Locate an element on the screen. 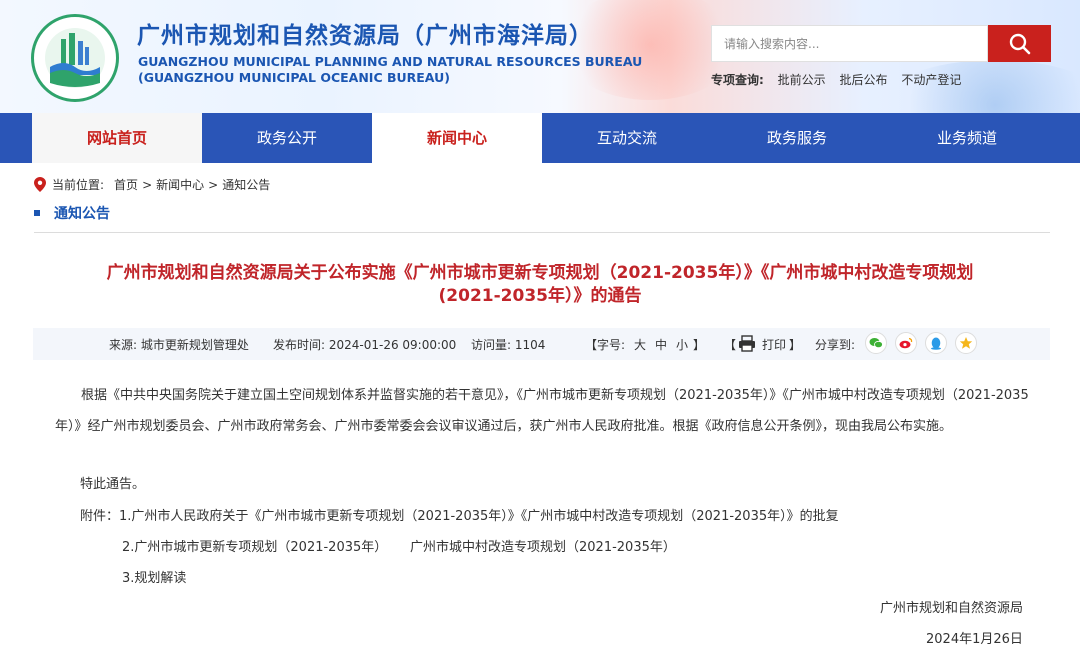  breadcrumb-label: 当前位置: is located at coordinates (78, 185).